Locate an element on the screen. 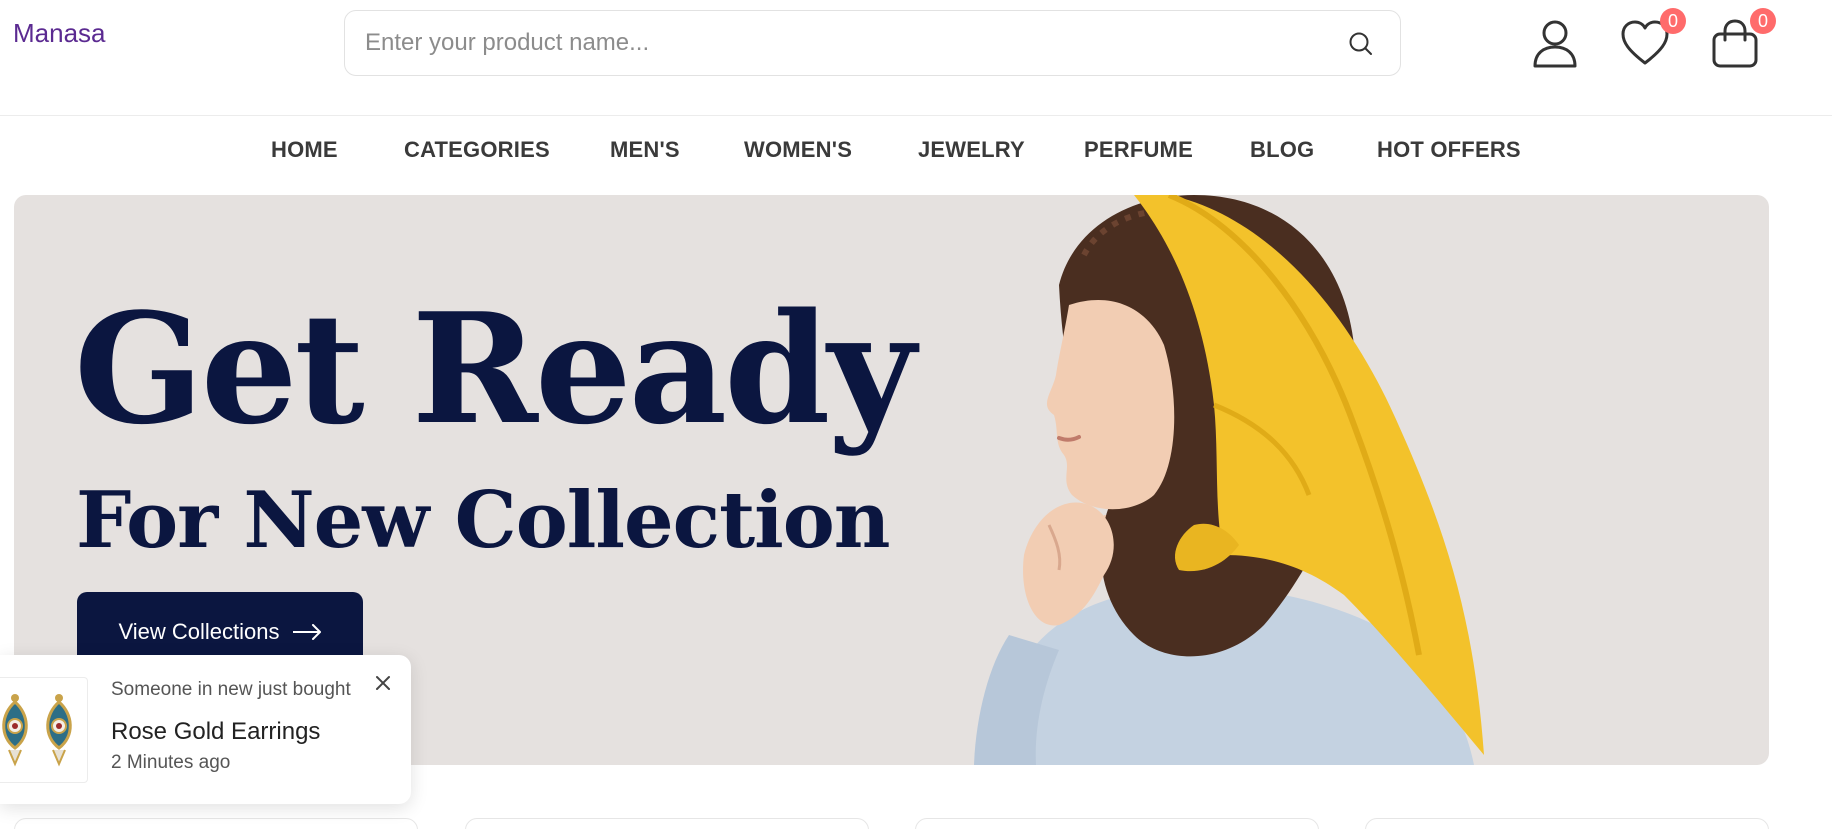  cart-count-badge: 0 is located at coordinates (1763, 21).